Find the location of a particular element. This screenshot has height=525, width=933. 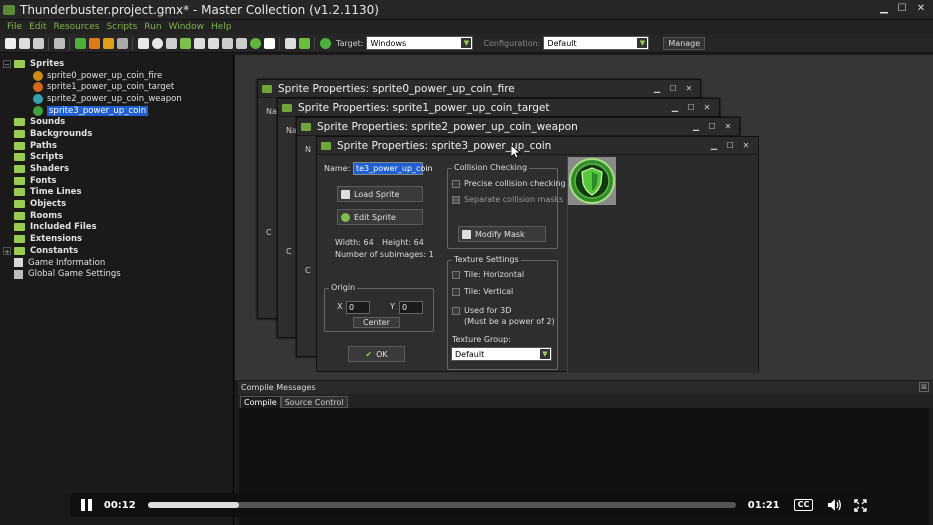

menu-run: Run is located at coordinates (152, 27).